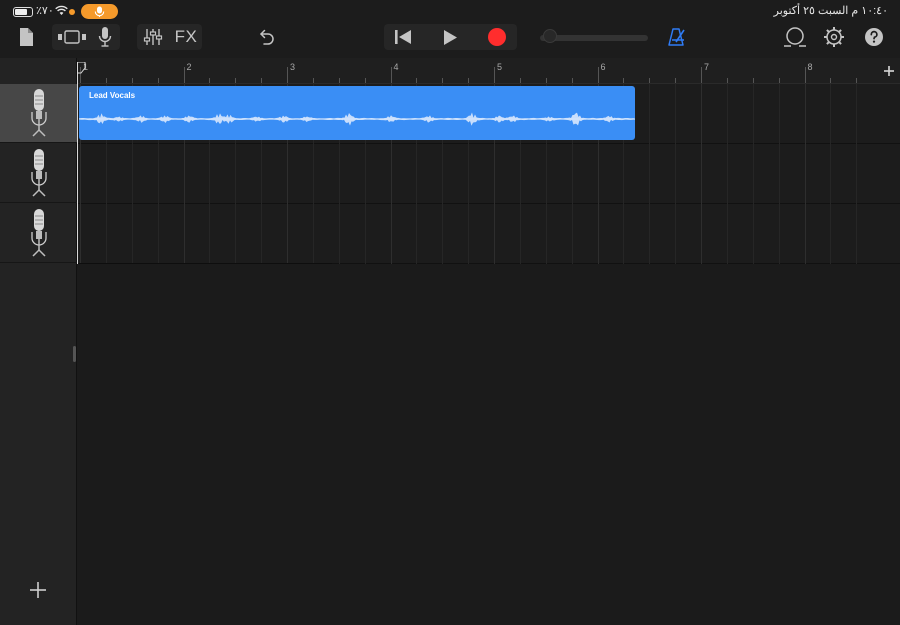 This screenshot has height=625, width=900. I want to click on microphone-in-use-indicator, so click(99, 11).